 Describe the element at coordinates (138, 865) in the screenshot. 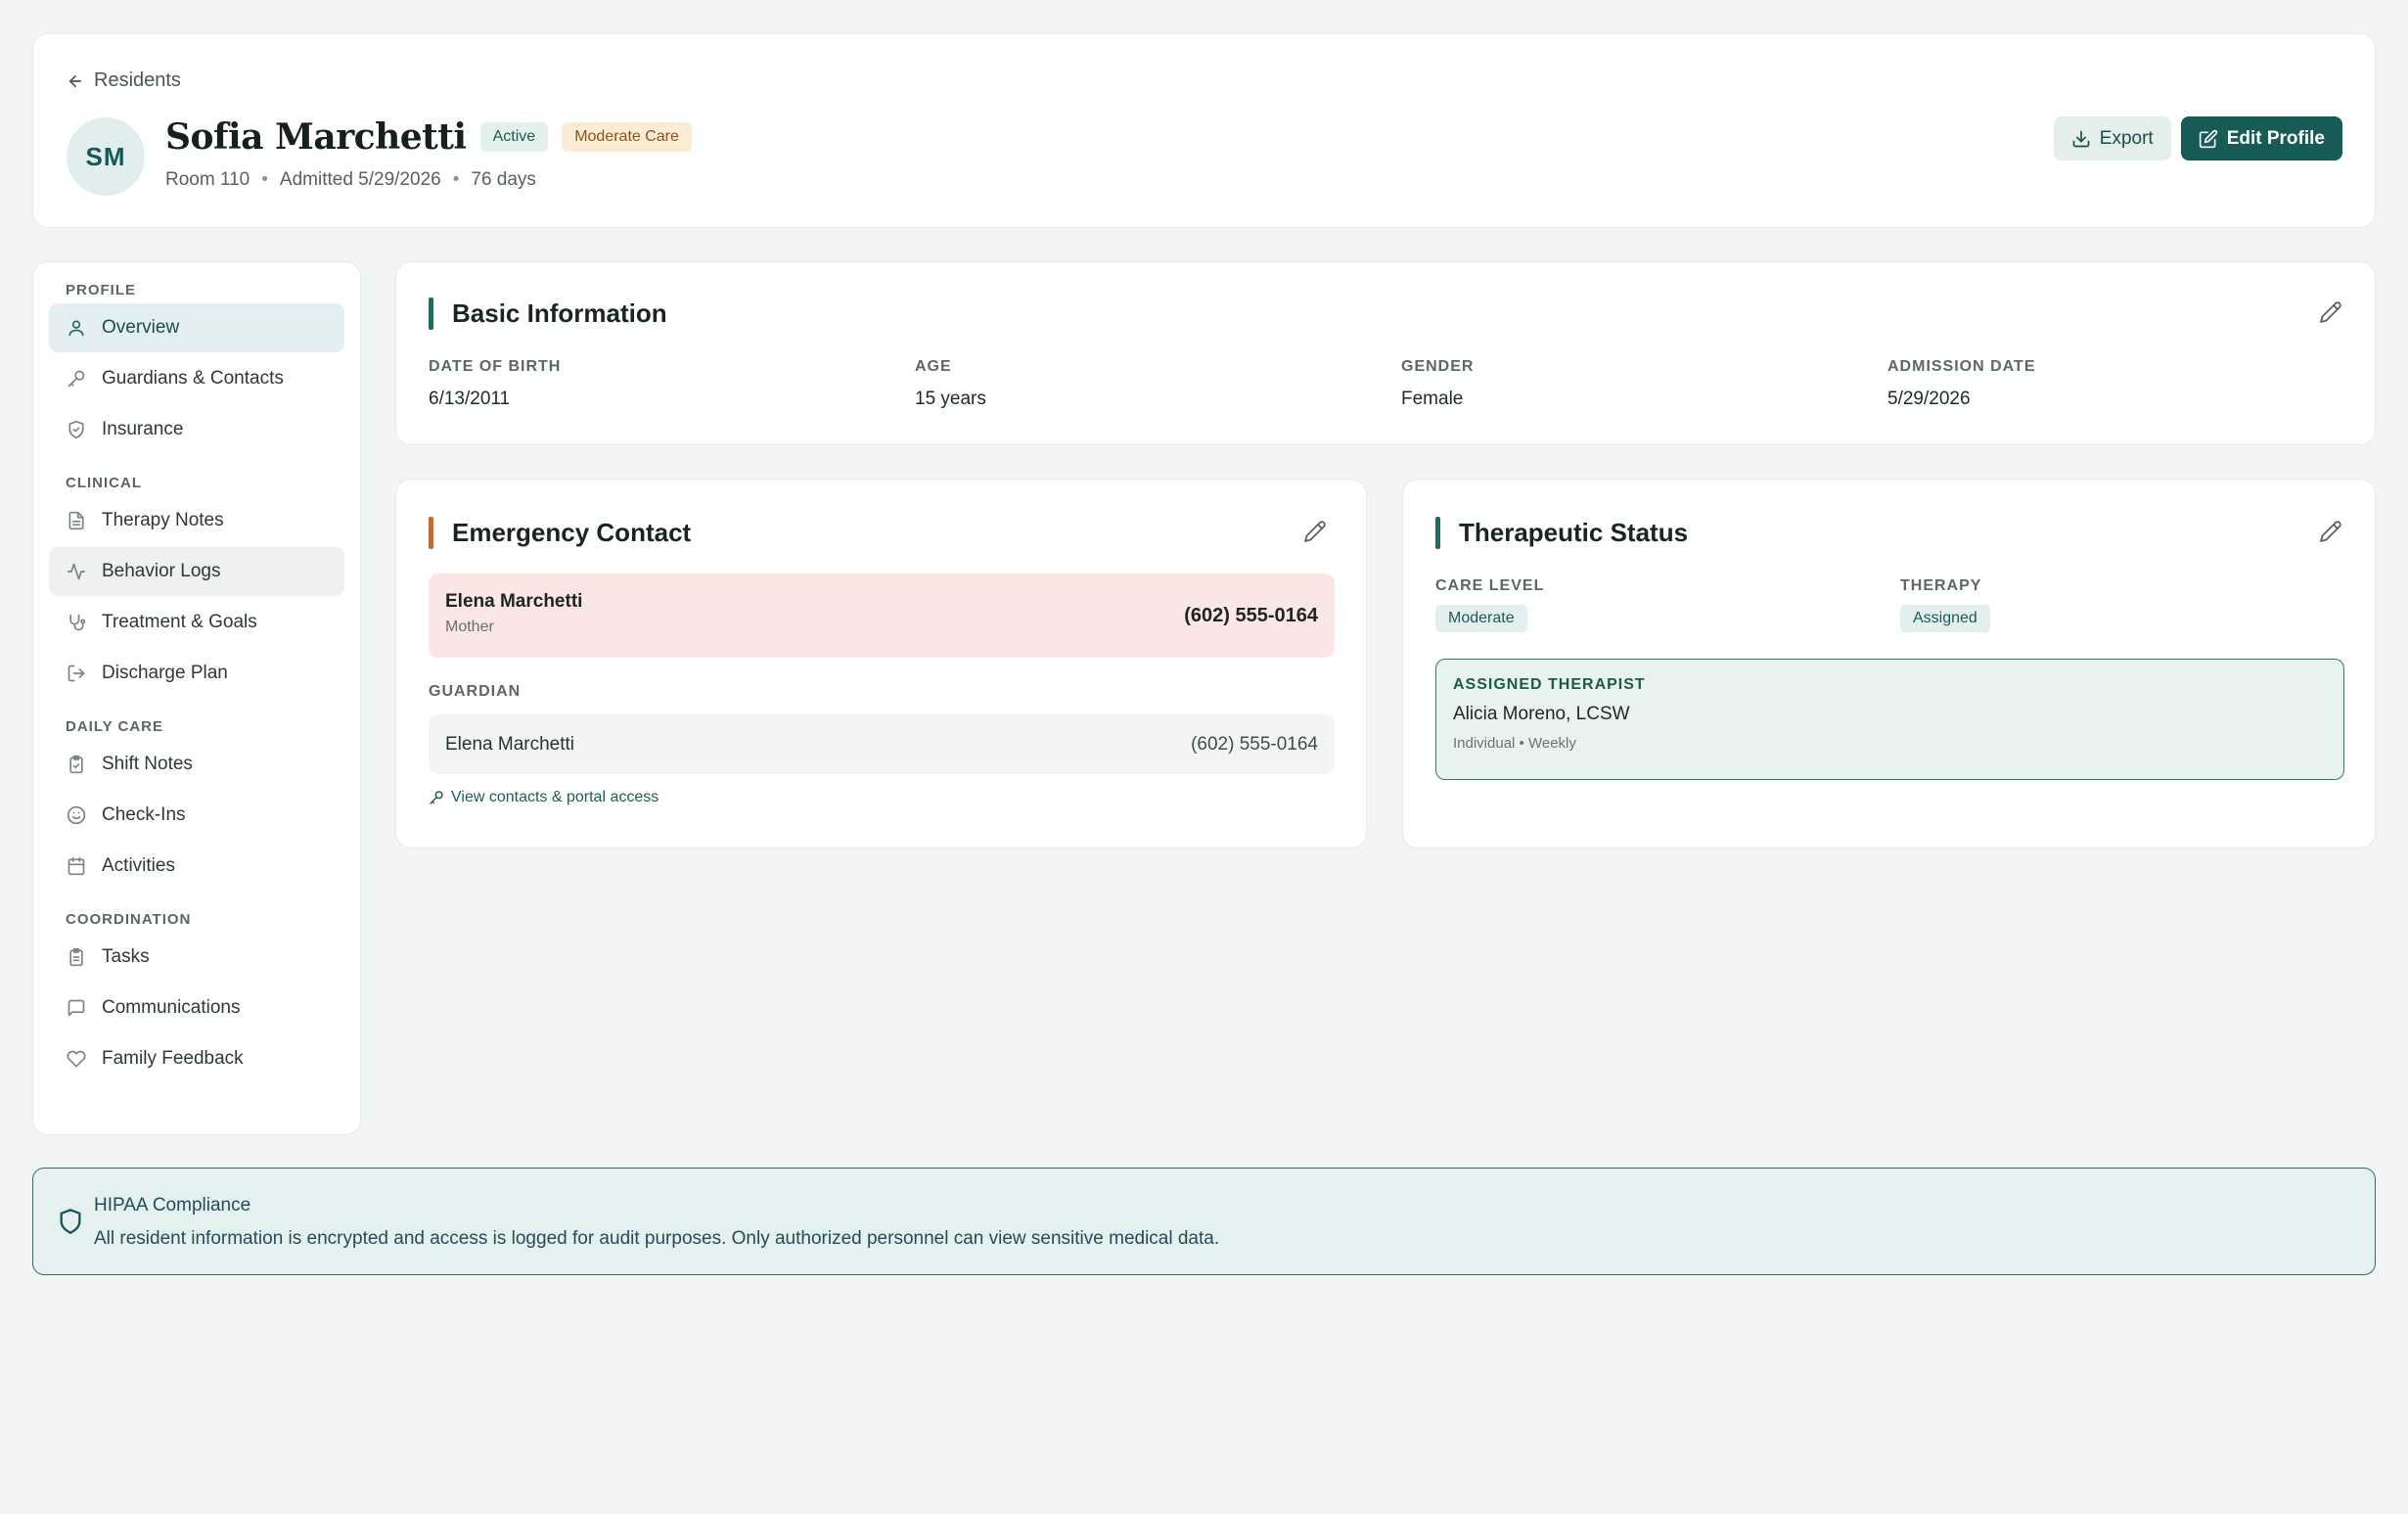

I see `sidebar-item-label: Activities` at that location.